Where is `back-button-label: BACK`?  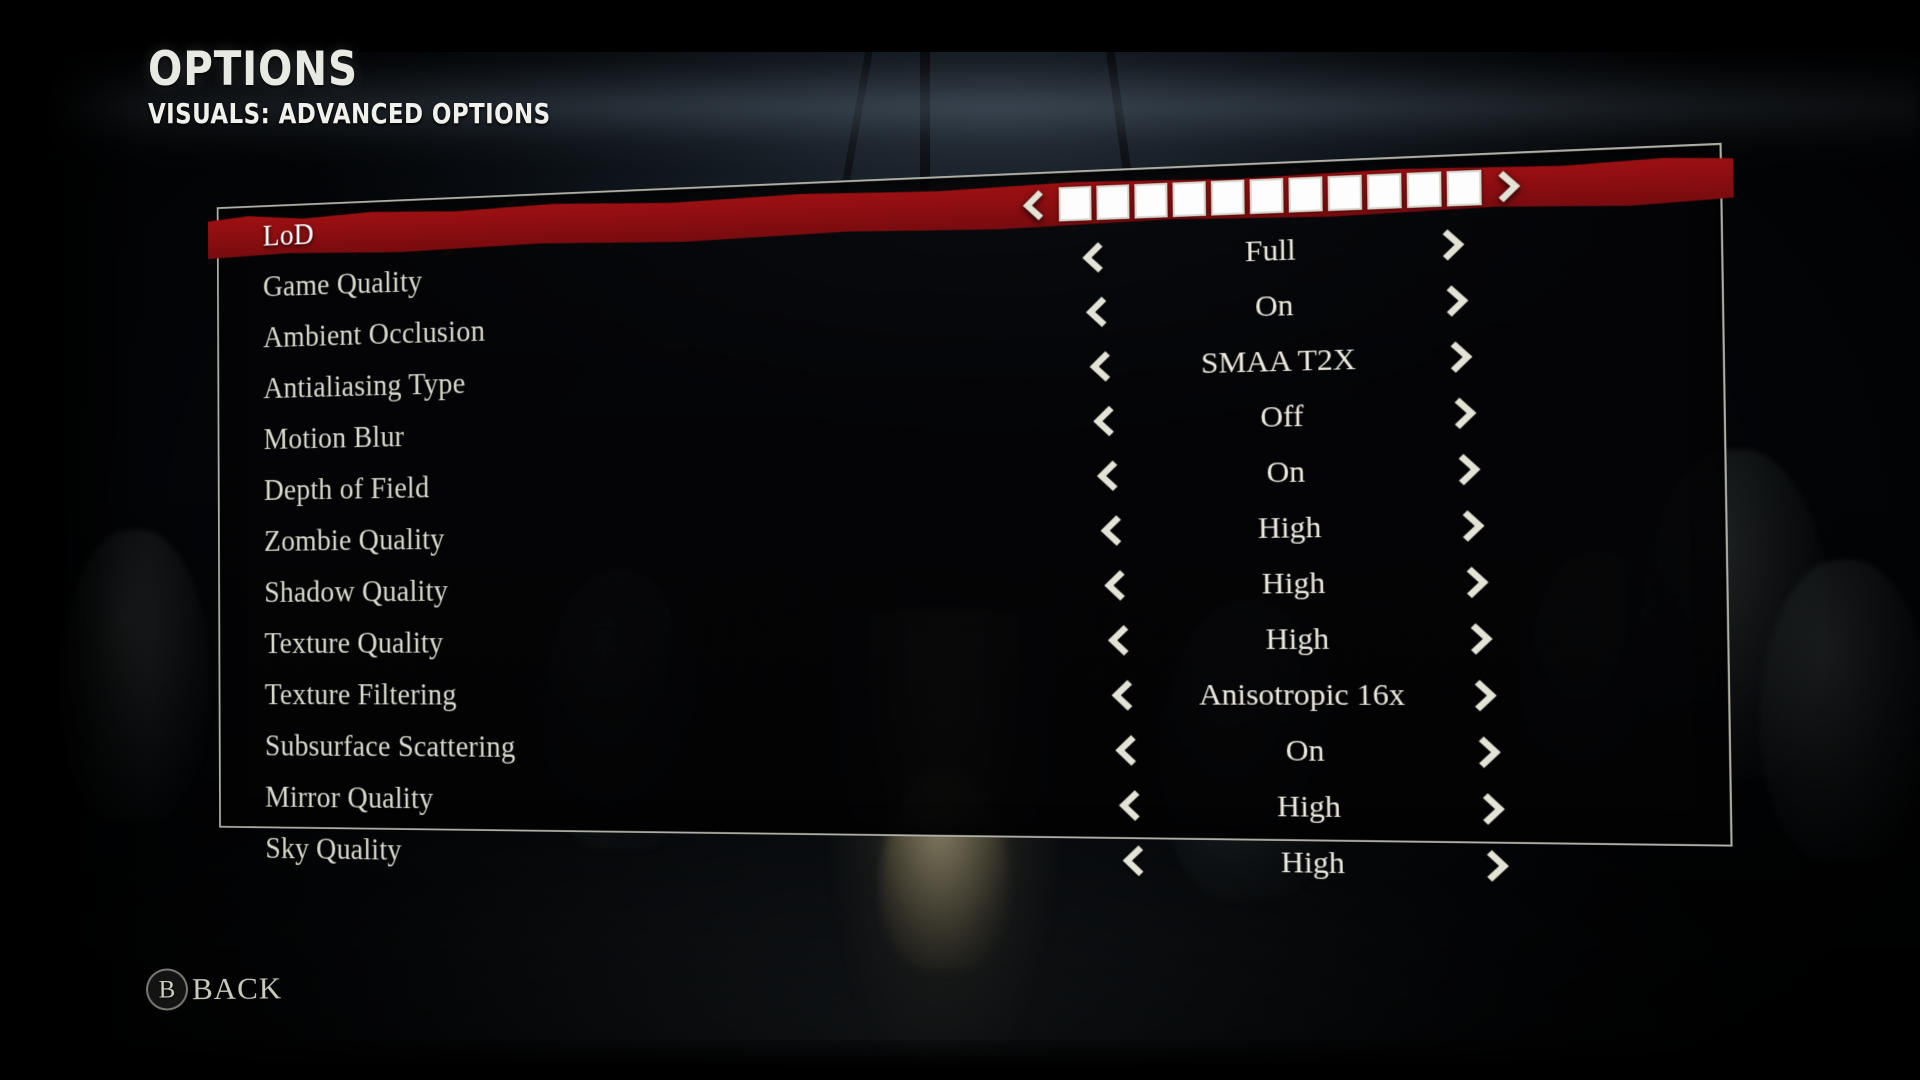
back-button-label: BACK is located at coordinates (237, 988).